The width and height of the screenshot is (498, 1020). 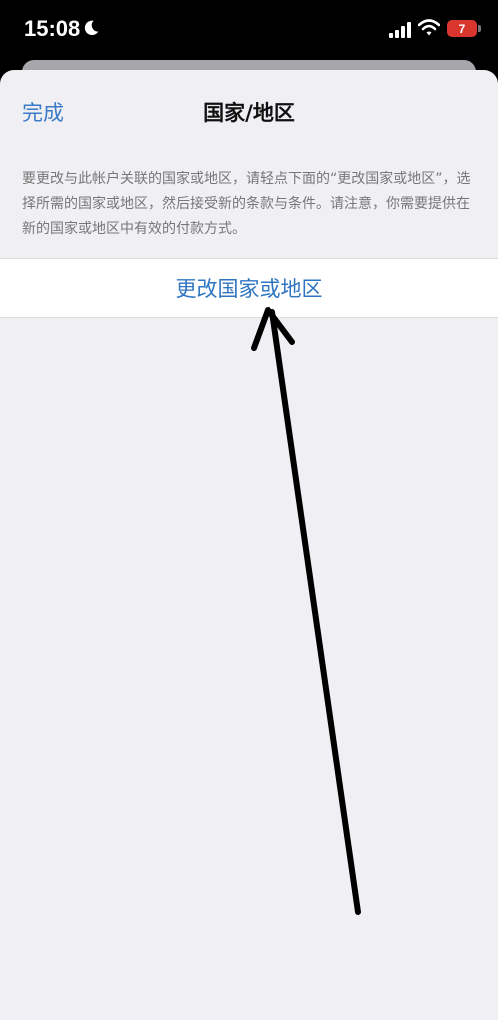 What do you see at coordinates (479, 28) in the screenshot?
I see `battery-cap` at bounding box center [479, 28].